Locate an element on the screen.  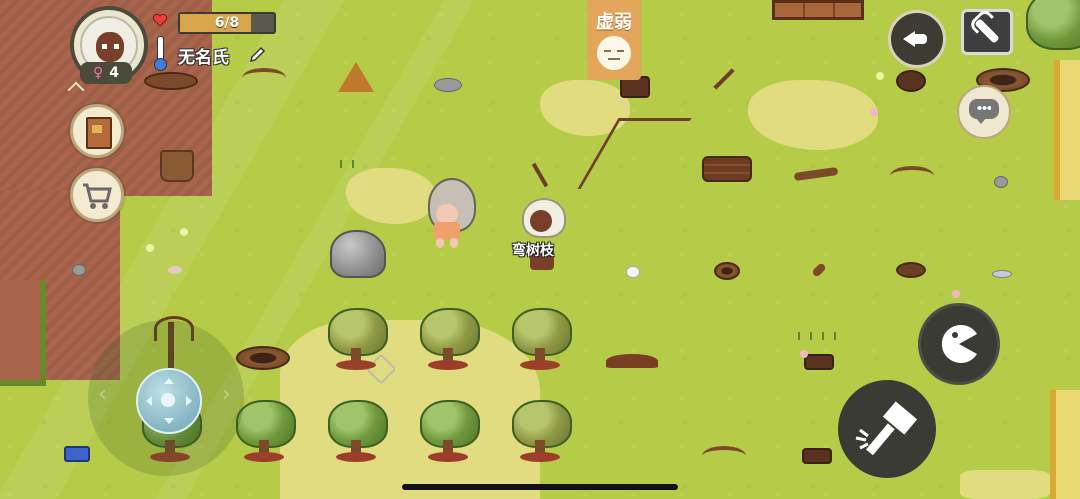
pencil-icon is located at coordinates (258, 54).